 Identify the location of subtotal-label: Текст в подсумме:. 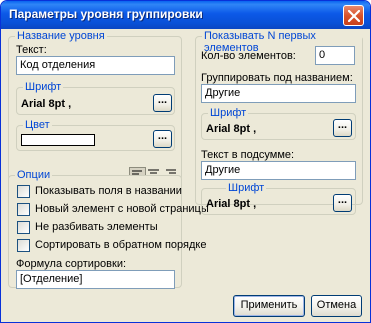
(248, 155).